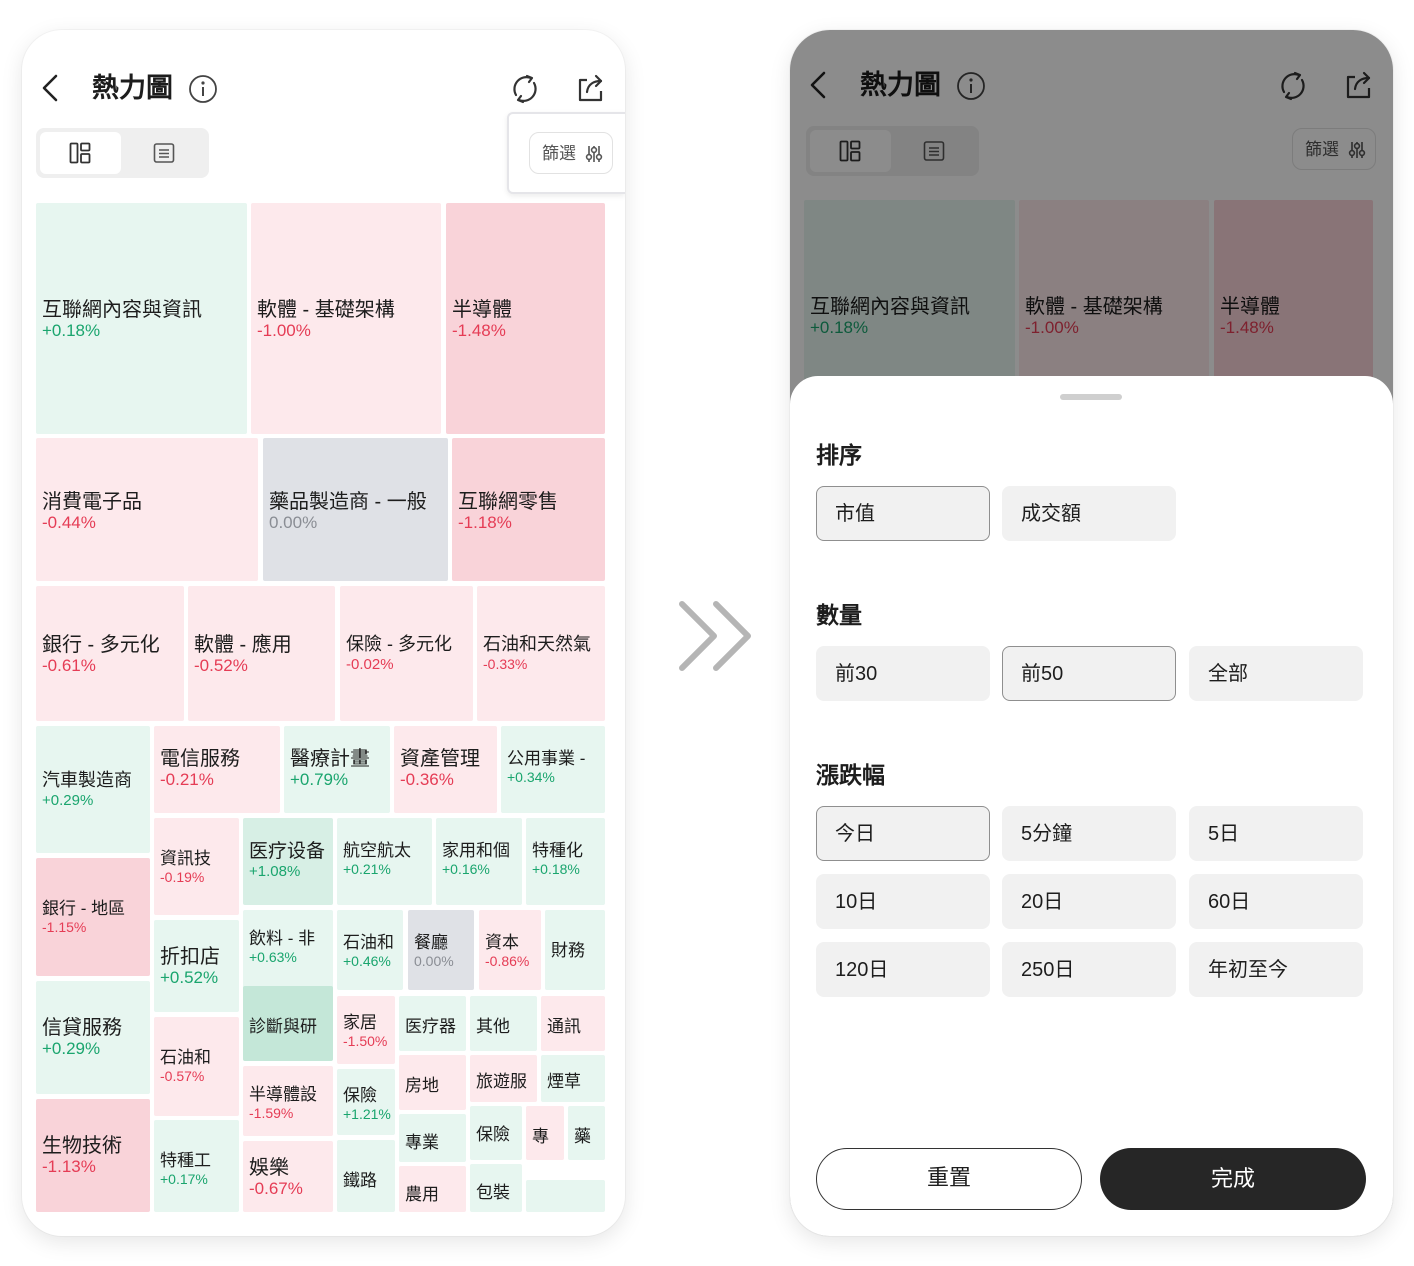 The width and height of the screenshot is (1414, 1266). Describe the element at coordinates (360, 1180) in the screenshot. I see `tile-name: 鐵路` at that location.